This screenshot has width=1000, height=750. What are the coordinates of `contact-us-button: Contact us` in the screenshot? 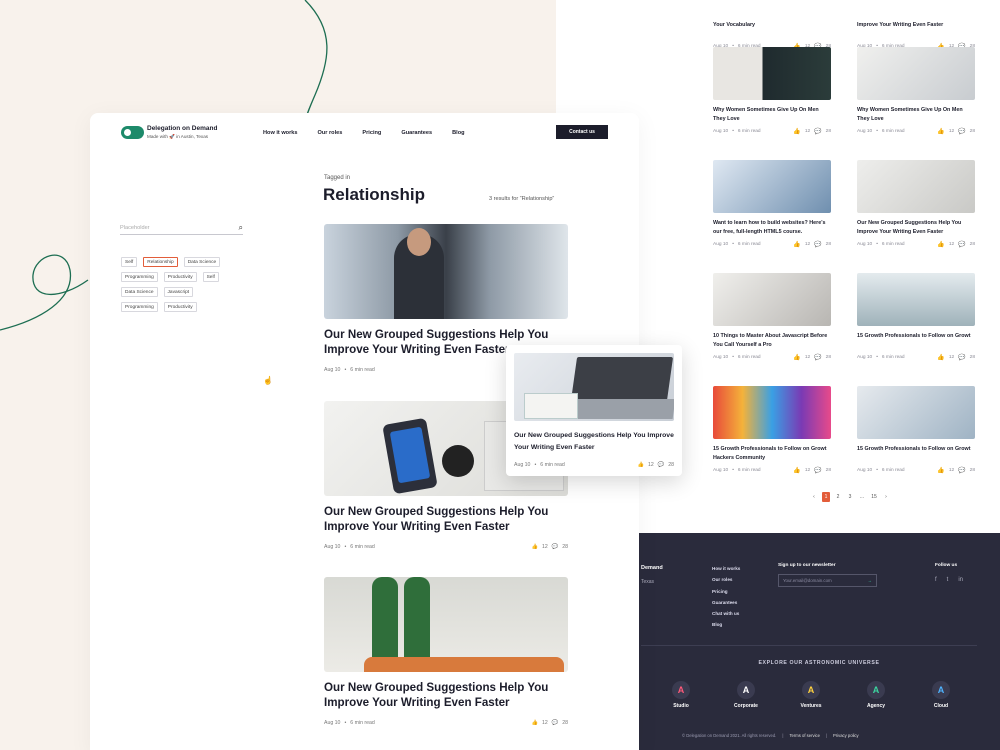 It's located at (582, 132).